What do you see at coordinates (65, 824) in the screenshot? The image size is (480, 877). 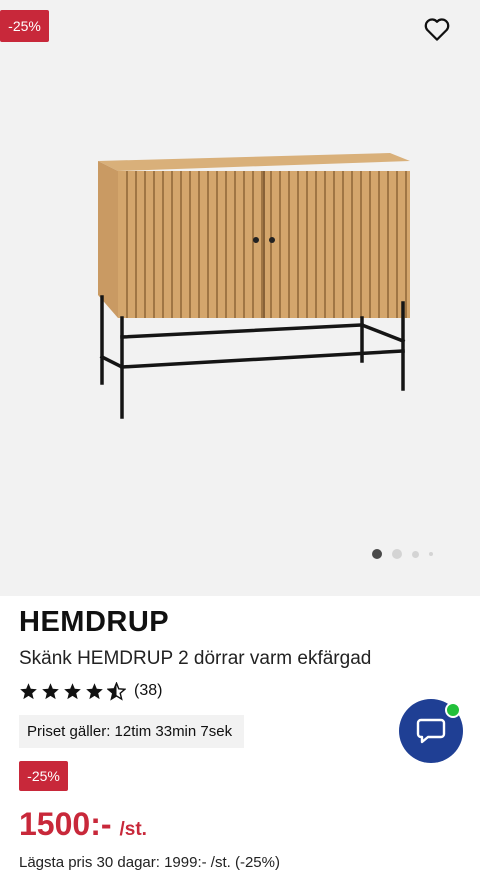 I see `price-value: 1500:-` at bounding box center [65, 824].